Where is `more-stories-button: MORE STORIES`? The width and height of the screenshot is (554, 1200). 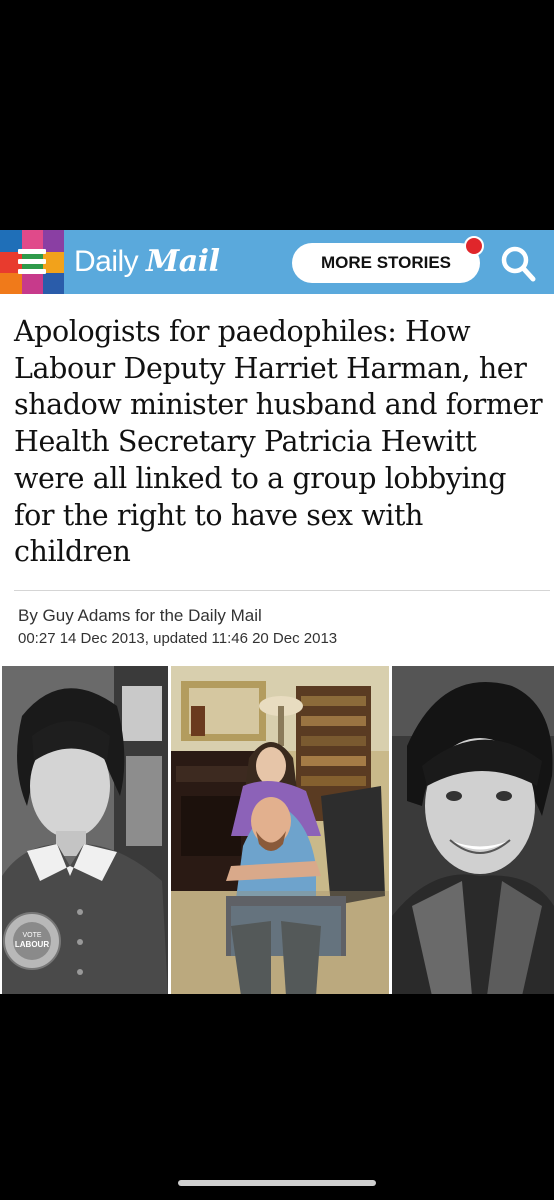 more-stories-button: MORE STORIES is located at coordinates (386, 263).